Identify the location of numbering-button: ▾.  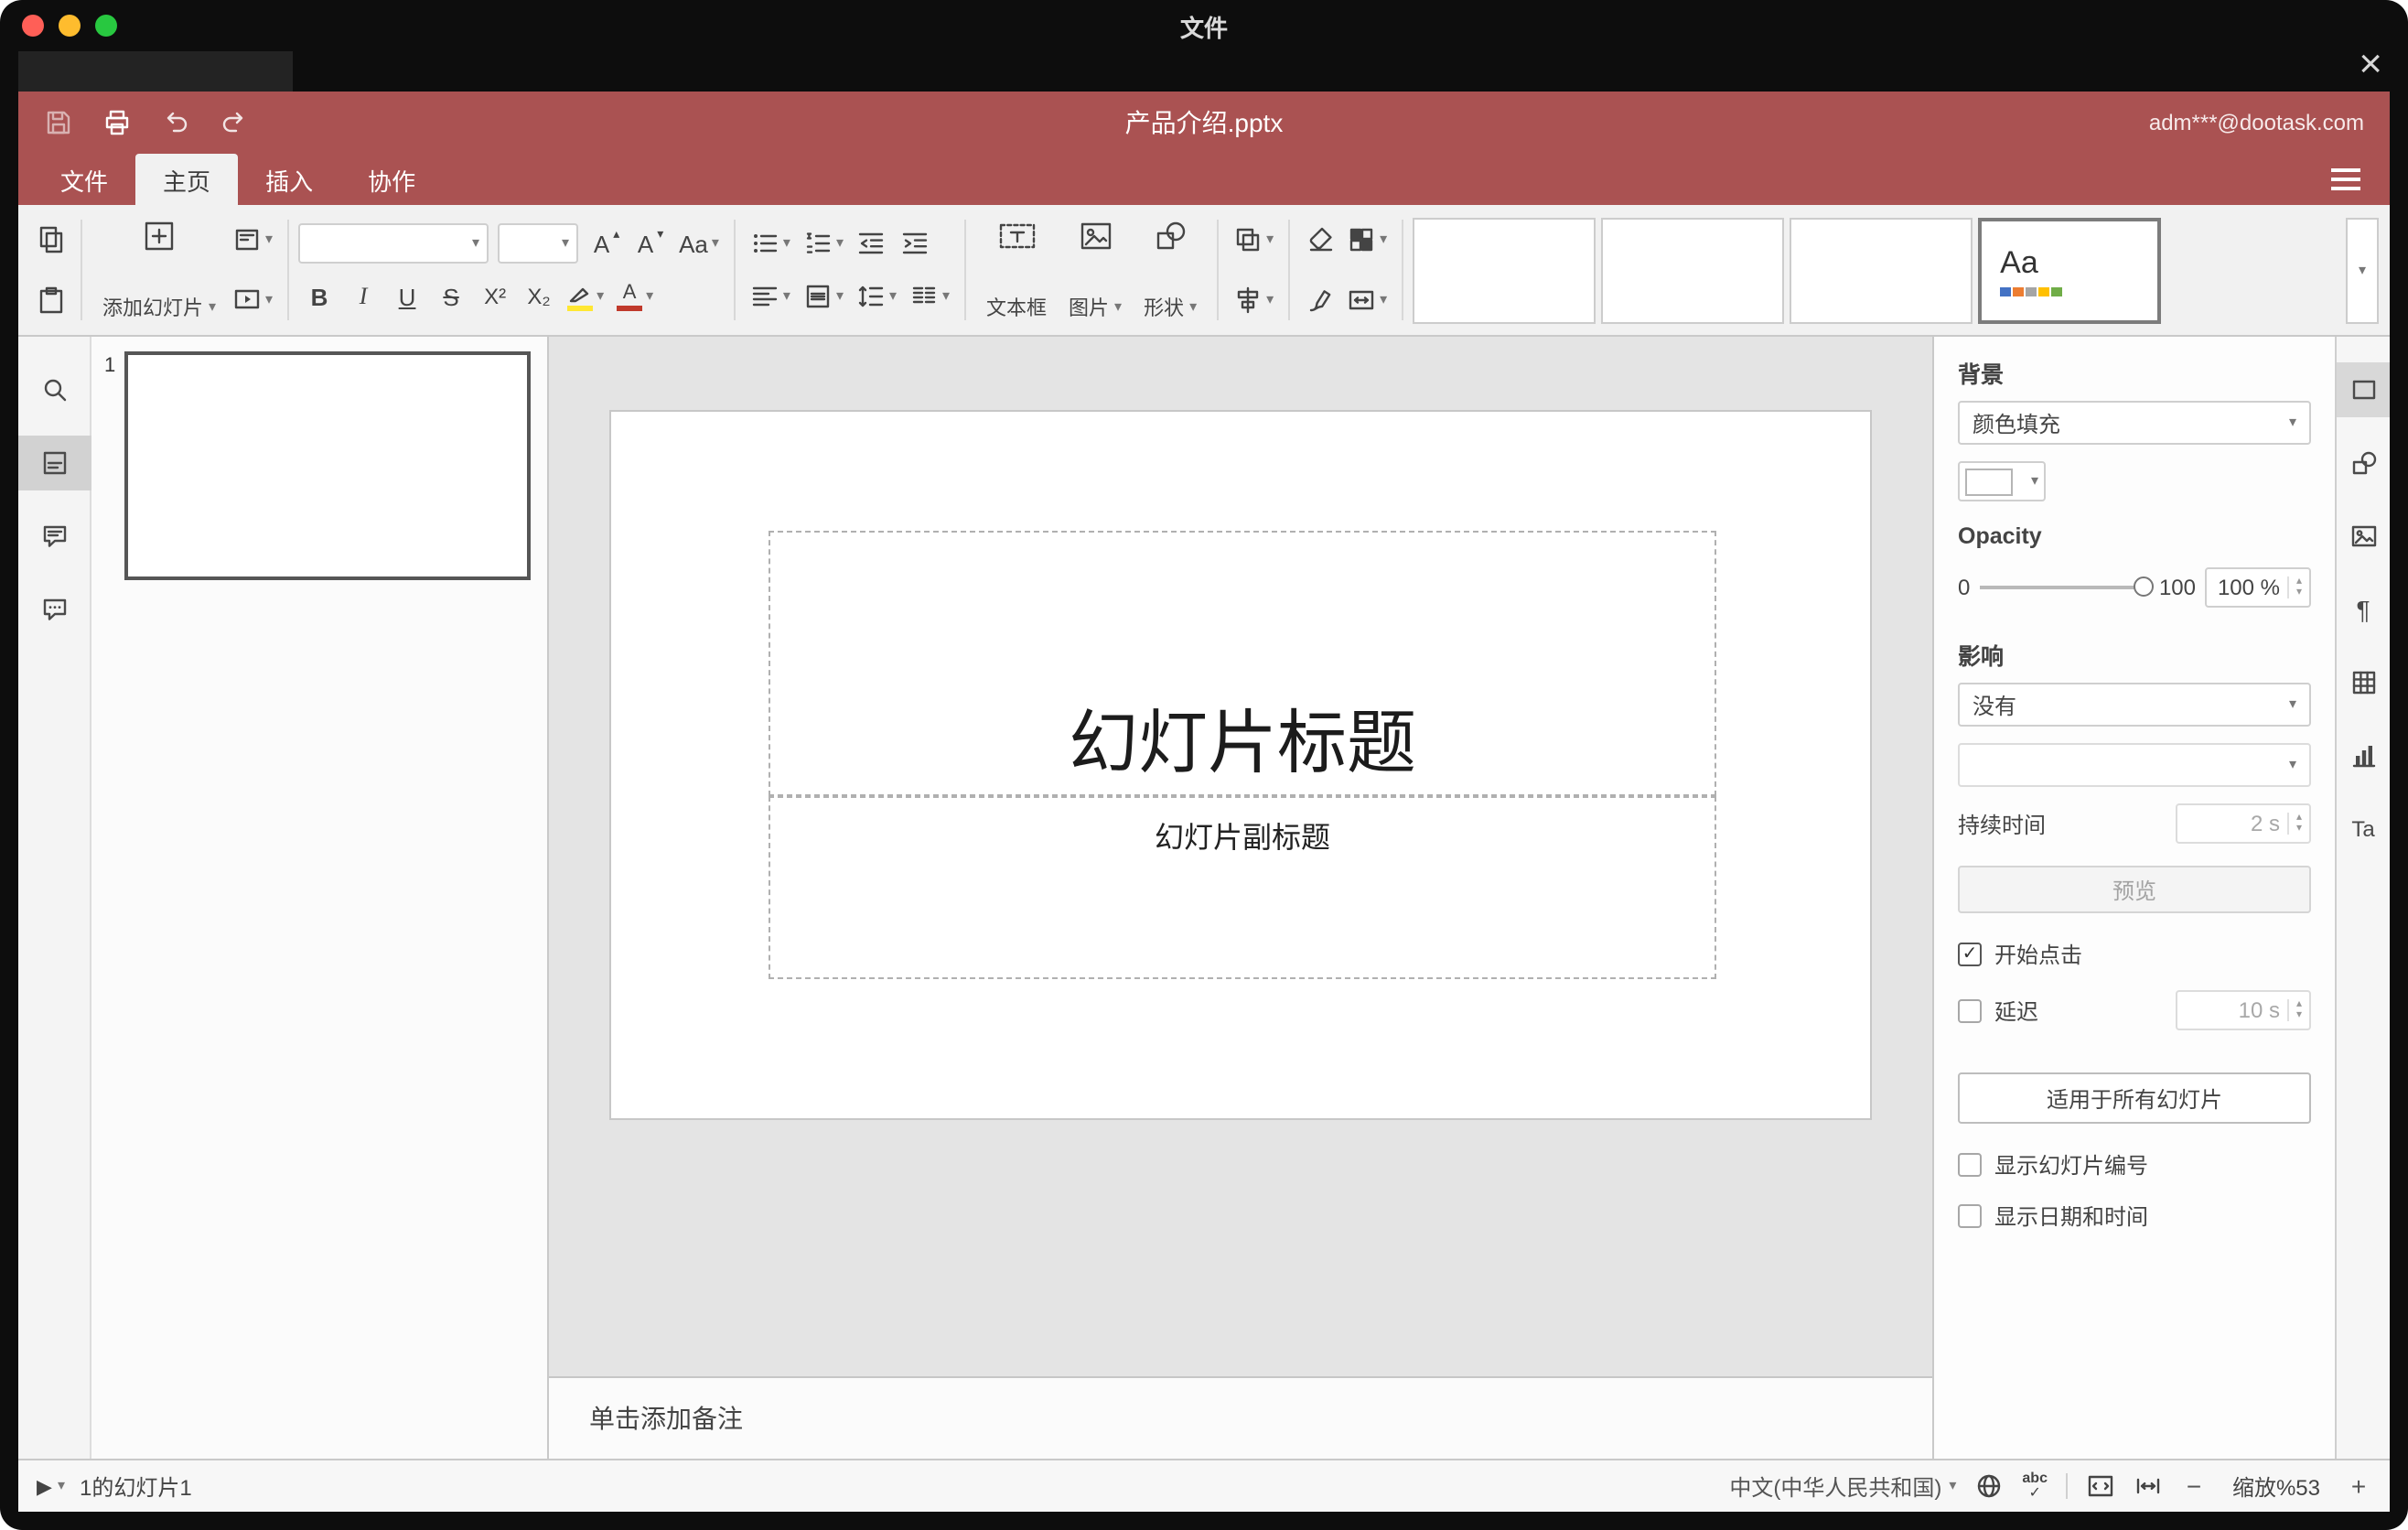
(823, 243).